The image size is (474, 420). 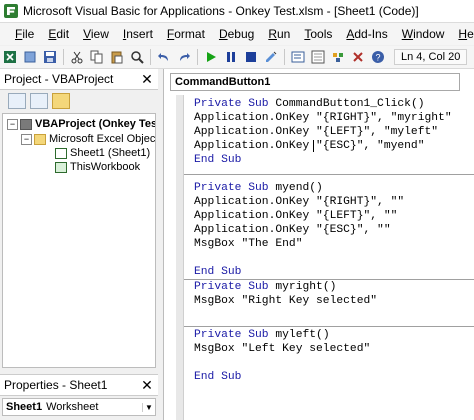 I want to click on tree-item-label: VBAProject (Onkey Test, so click(x=95, y=124).